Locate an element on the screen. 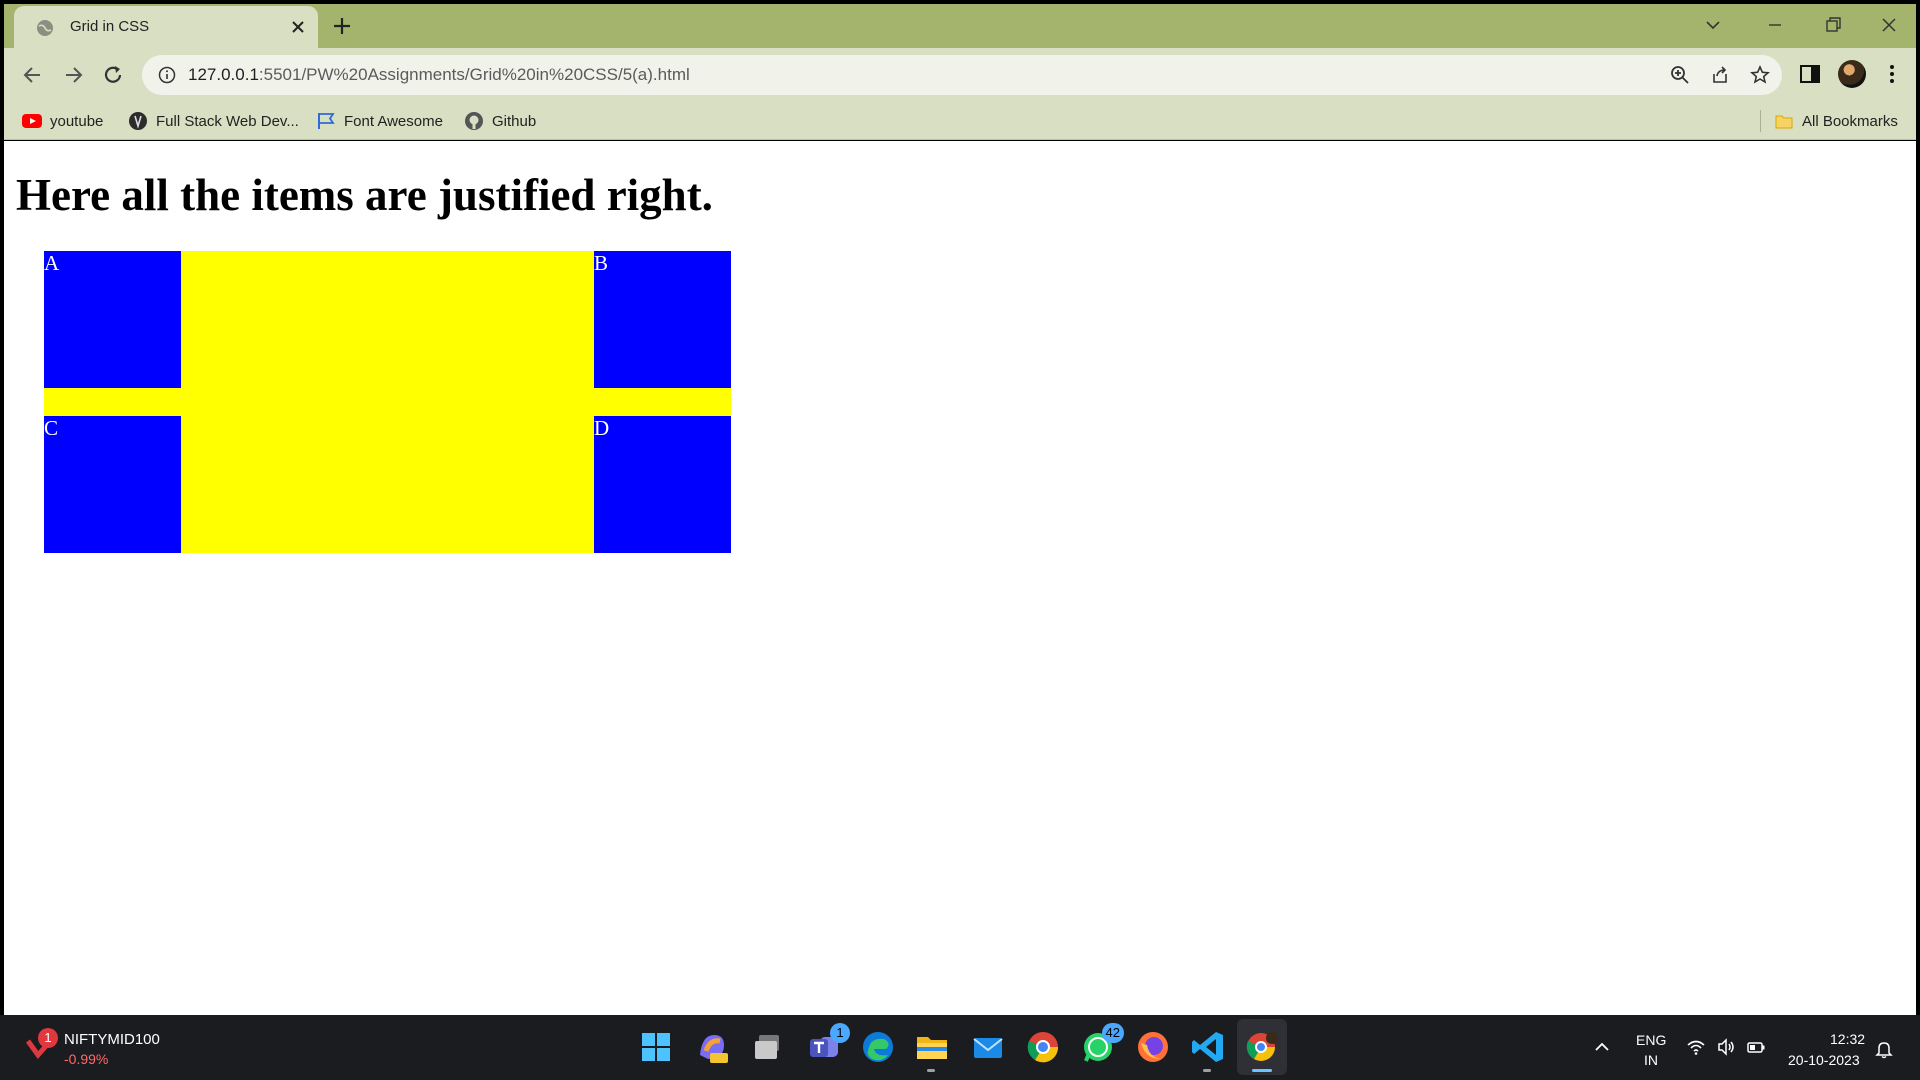 This screenshot has height=1080, width=1920. bookmark-github: Github is located at coordinates (500, 121).